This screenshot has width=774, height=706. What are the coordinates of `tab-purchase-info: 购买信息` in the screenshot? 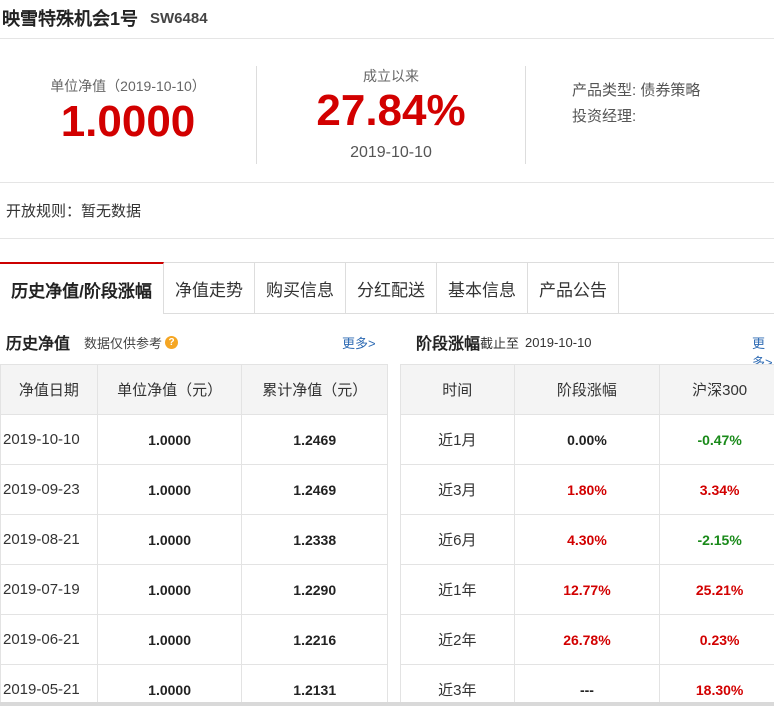 It's located at (300, 288).